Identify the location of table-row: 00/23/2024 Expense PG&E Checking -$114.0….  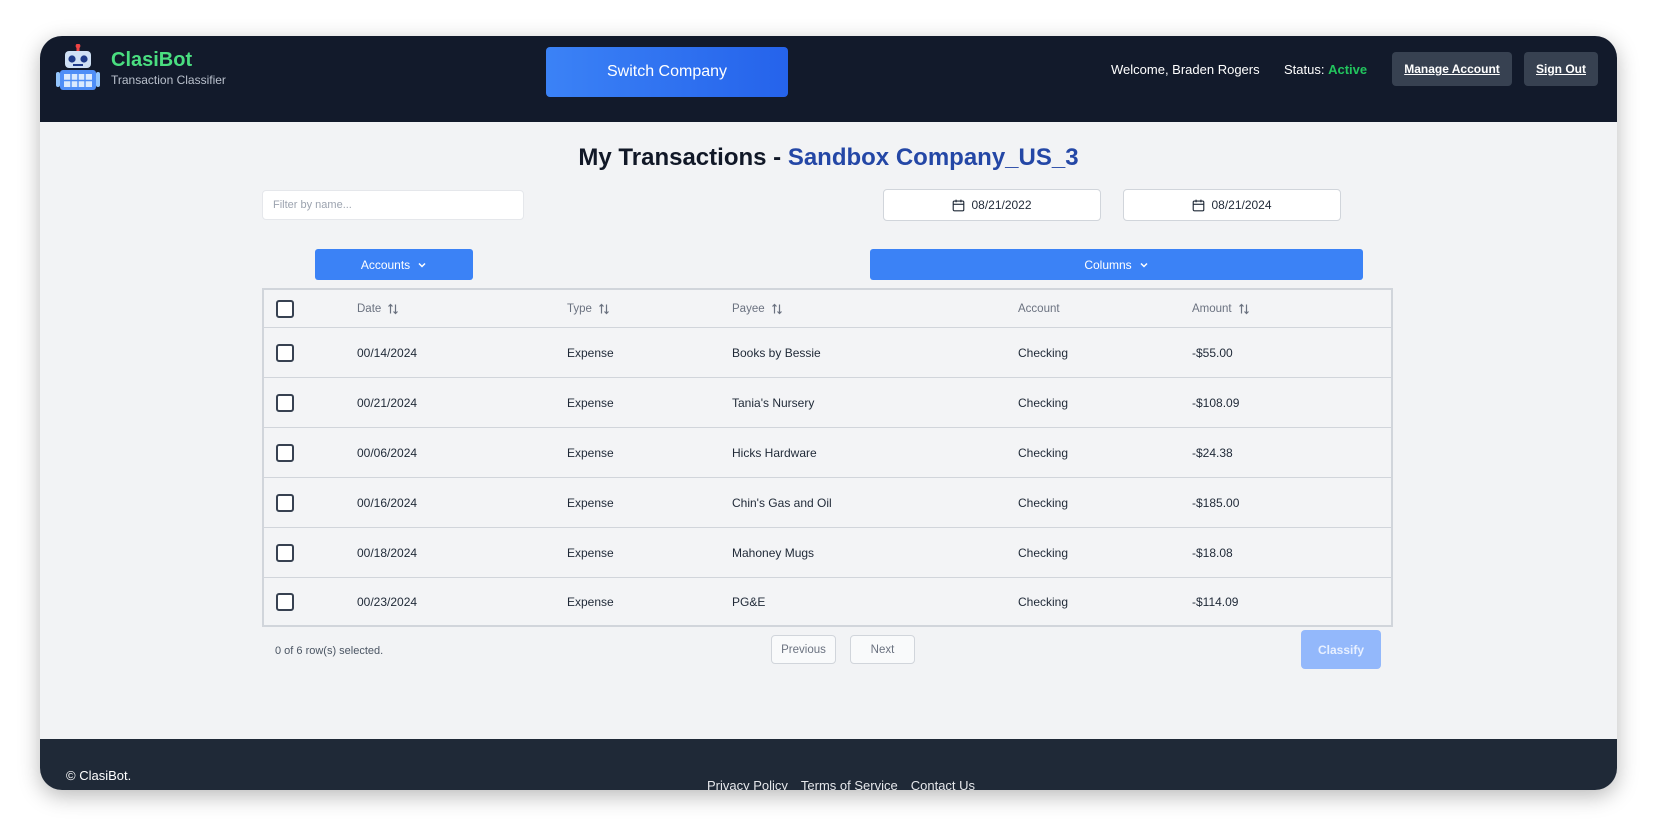
(827, 601).